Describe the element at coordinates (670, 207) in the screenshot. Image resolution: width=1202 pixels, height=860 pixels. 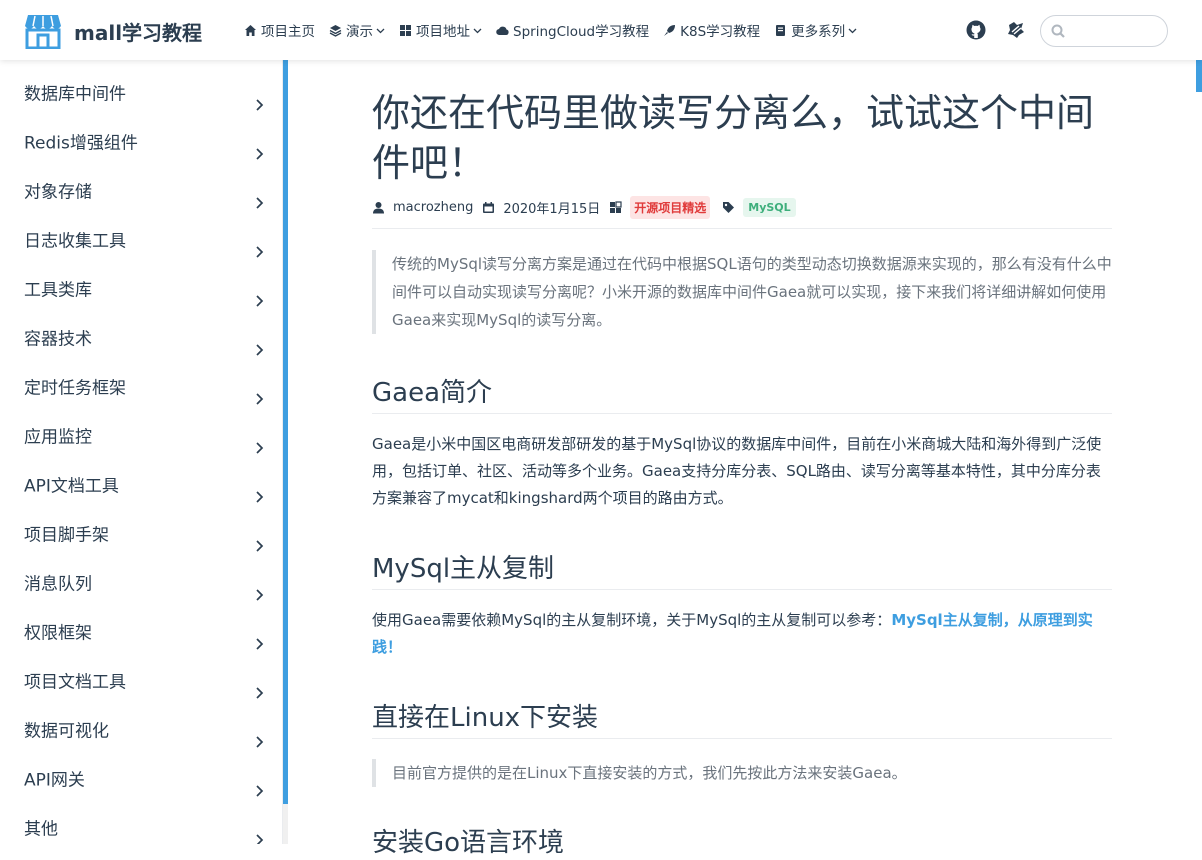
I see `category-badge: 开源项目精选` at that location.